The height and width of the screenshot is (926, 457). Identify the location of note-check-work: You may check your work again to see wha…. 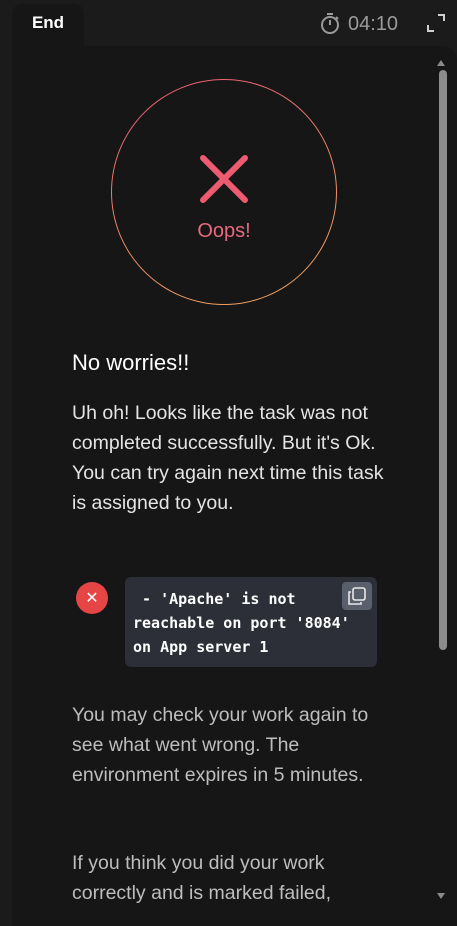
(220, 745).